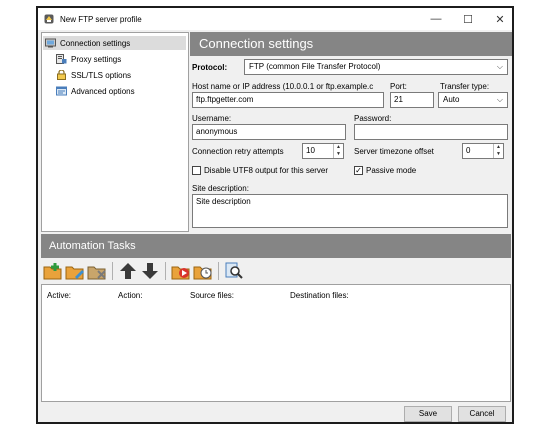 This screenshot has width=550, height=436. I want to click on sidebar-item-label: SSL/TLS options, so click(101, 75).